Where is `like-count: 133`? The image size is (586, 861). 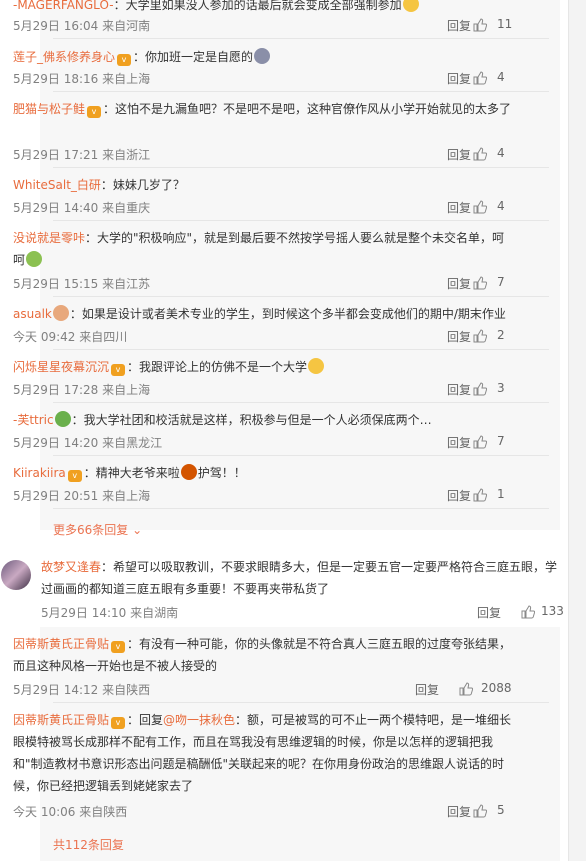 like-count: 133 is located at coordinates (552, 611).